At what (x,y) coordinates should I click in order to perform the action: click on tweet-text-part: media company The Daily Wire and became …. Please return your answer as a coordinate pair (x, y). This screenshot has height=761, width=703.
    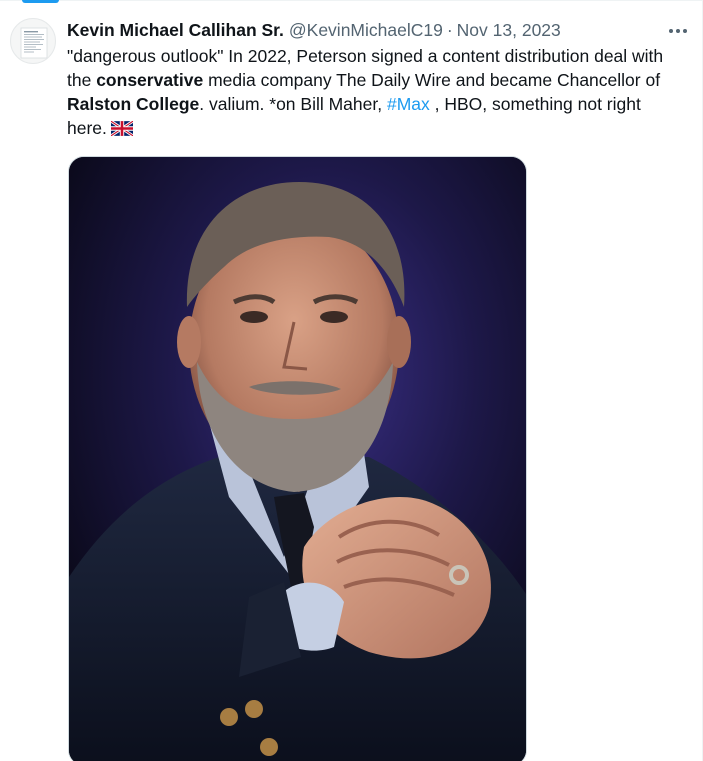
    Looking at the image, I should click on (432, 80).